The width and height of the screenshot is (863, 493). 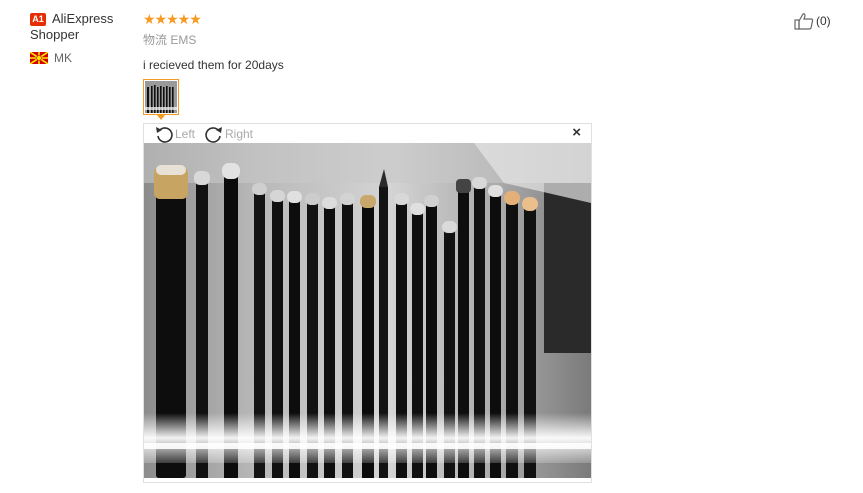 What do you see at coordinates (38, 19) in the screenshot?
I see `buyer-level-badge: A1` at bounding box center [38, 19].